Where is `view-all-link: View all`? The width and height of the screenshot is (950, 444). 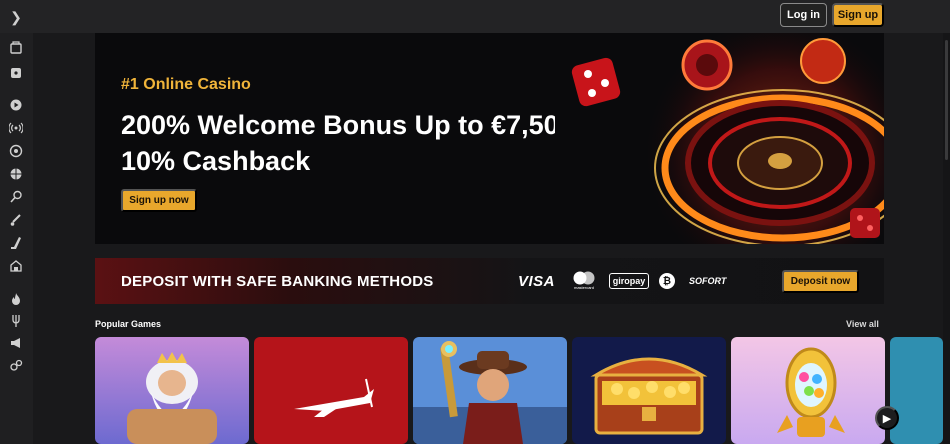
view-all-link: View all is located at coordinates (862, 324).